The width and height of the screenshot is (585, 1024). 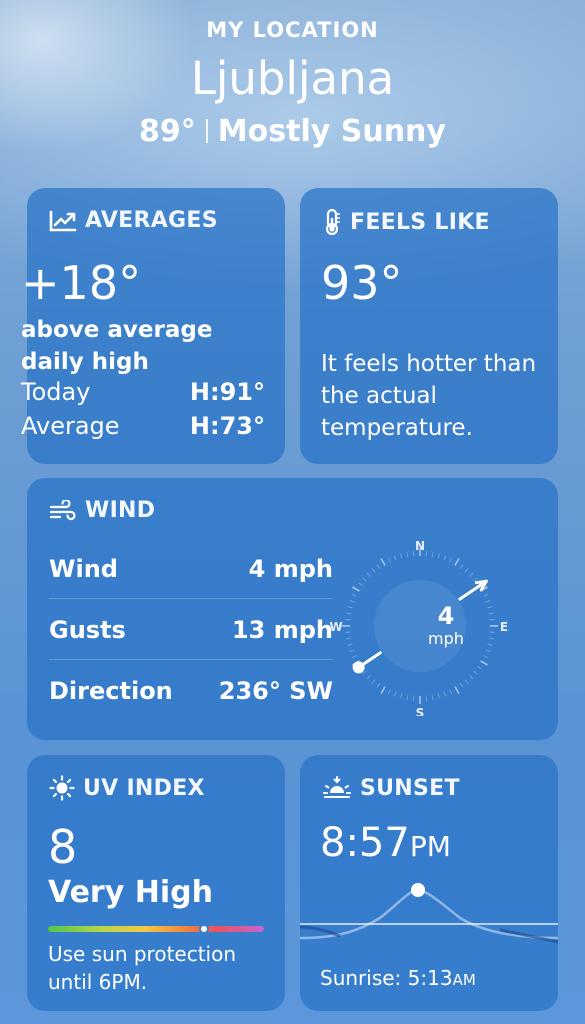 What do you see at coordinates (143, 392) in the screenshot?
I see `averages-row-today: Today H:91°` at bounding box center [143, 392].